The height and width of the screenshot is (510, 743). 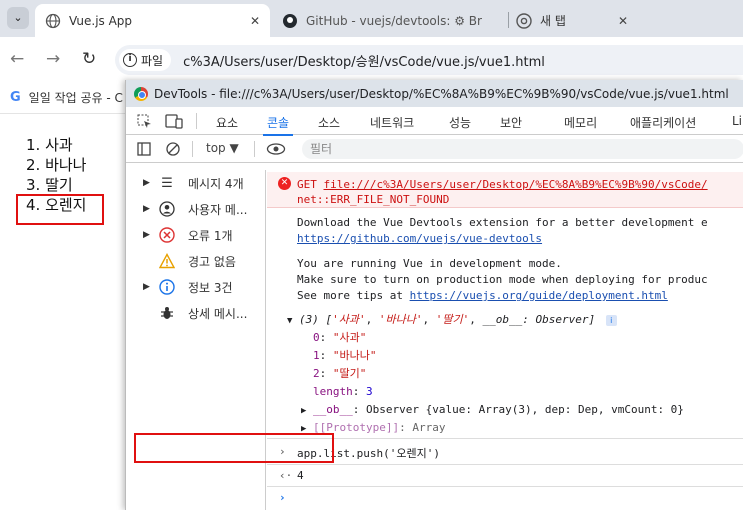 What do you see at coordinates (17, 59) in the screenshot?
I see `back-icon: ←` at bounding box center [17, 59].